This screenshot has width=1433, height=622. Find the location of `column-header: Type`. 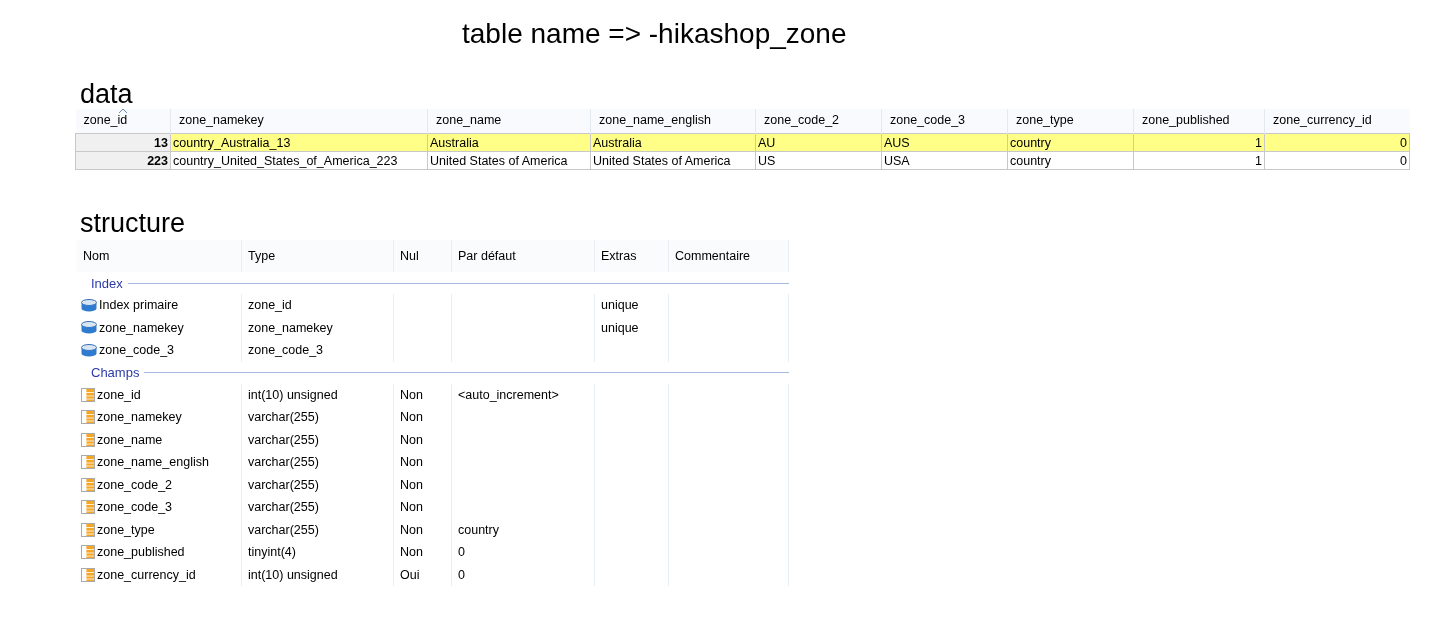

column-header: Type is located at coordinates (318, 256).